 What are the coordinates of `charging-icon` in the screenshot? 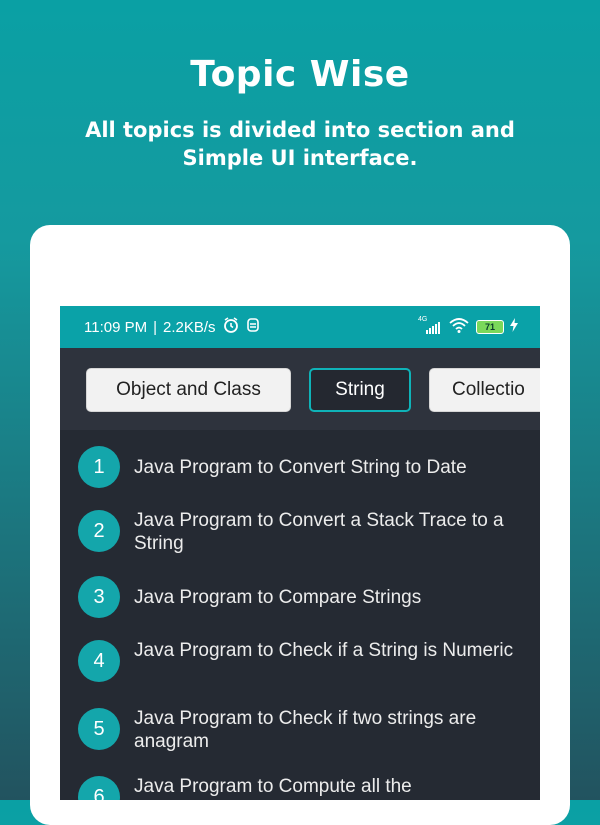 It's located at (514, 327).